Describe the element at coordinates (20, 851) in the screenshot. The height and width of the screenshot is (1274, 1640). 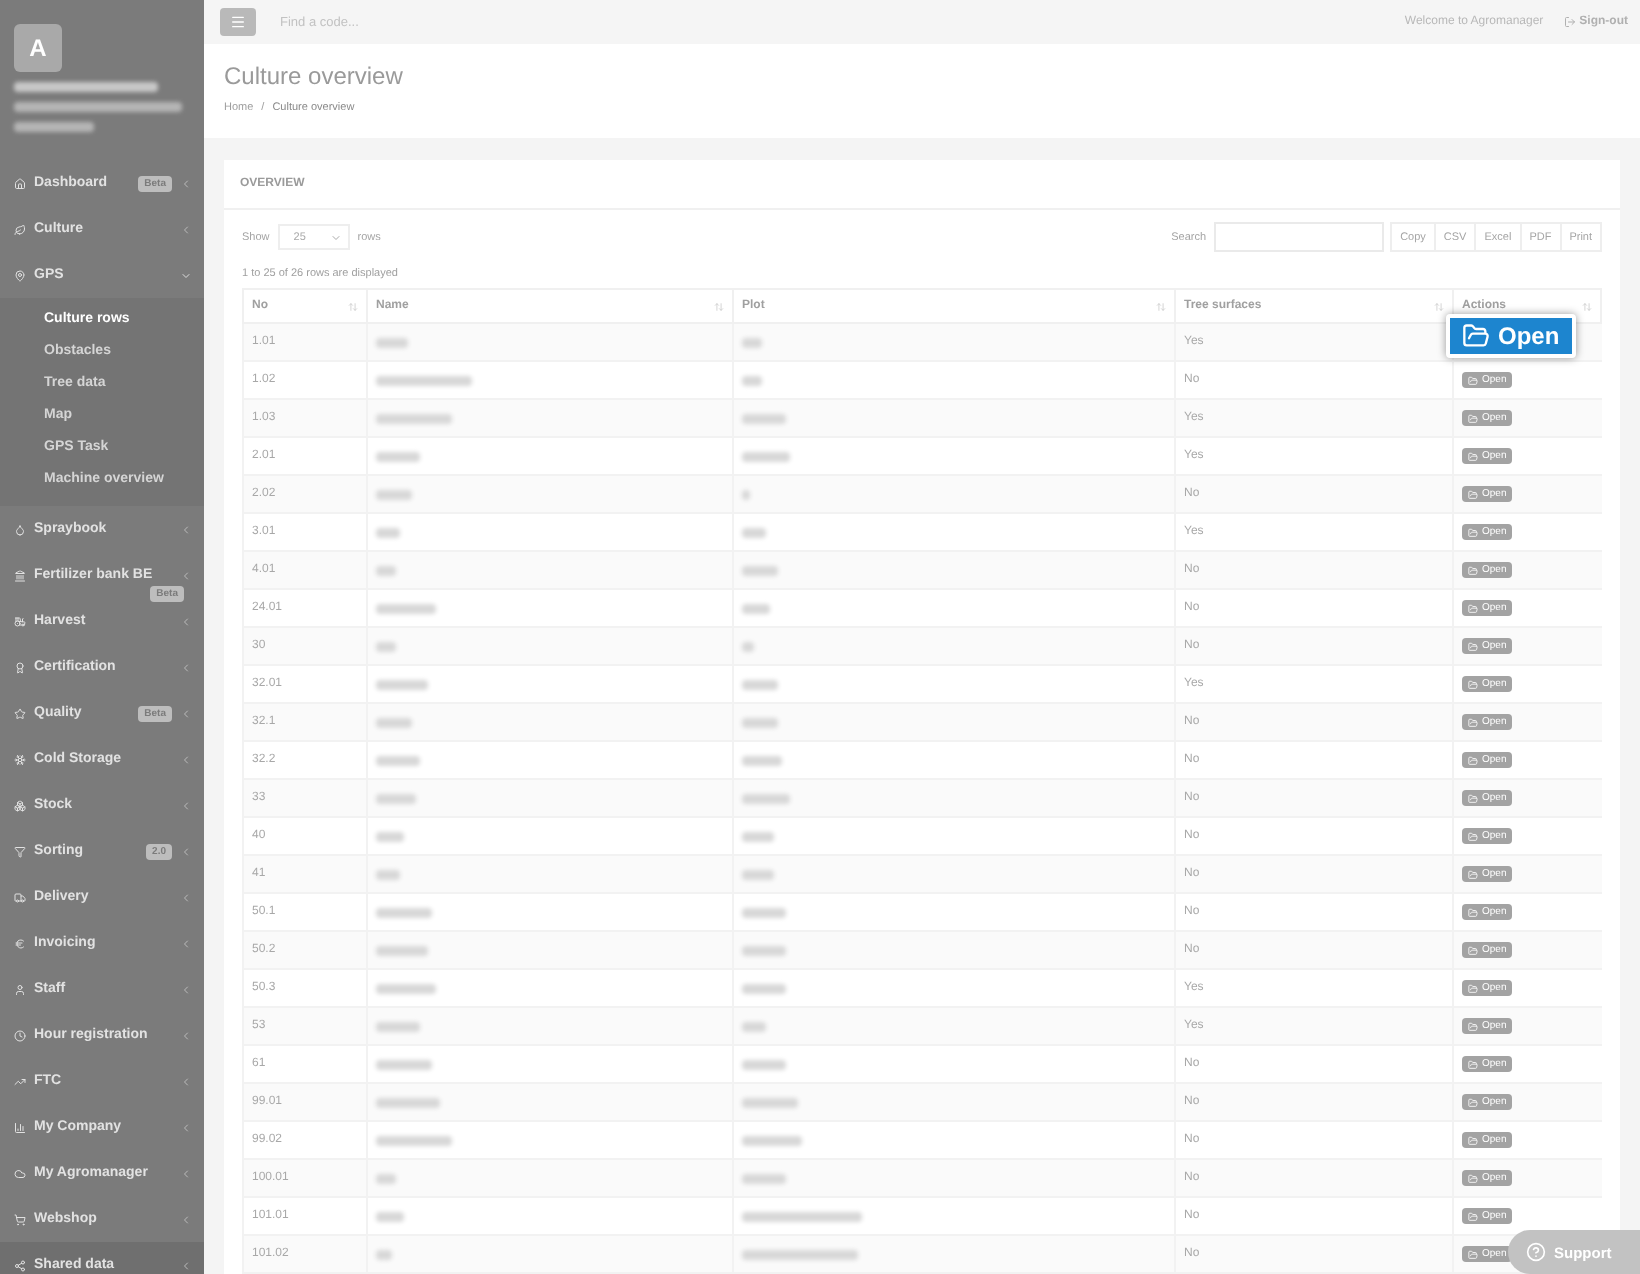
I see `filter-icon` at that location.